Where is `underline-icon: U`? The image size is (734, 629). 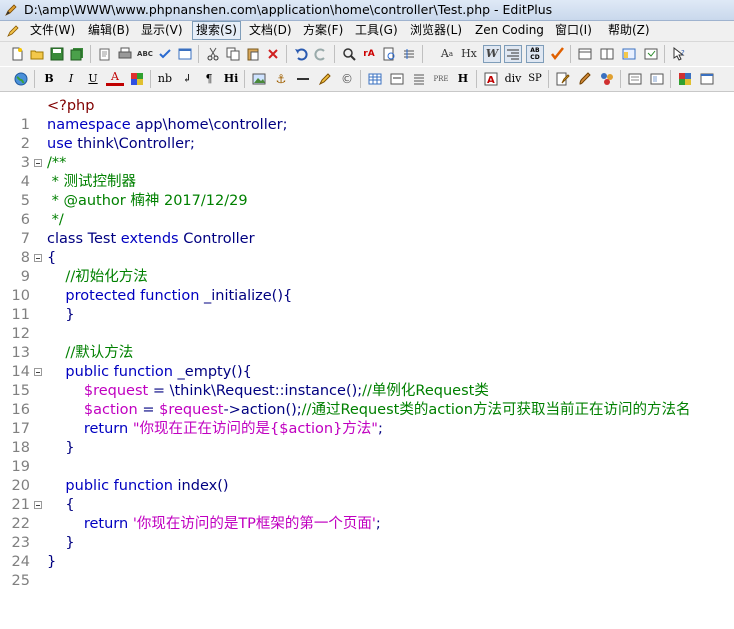 underline-icon: U is located at coordinates (93, 79).